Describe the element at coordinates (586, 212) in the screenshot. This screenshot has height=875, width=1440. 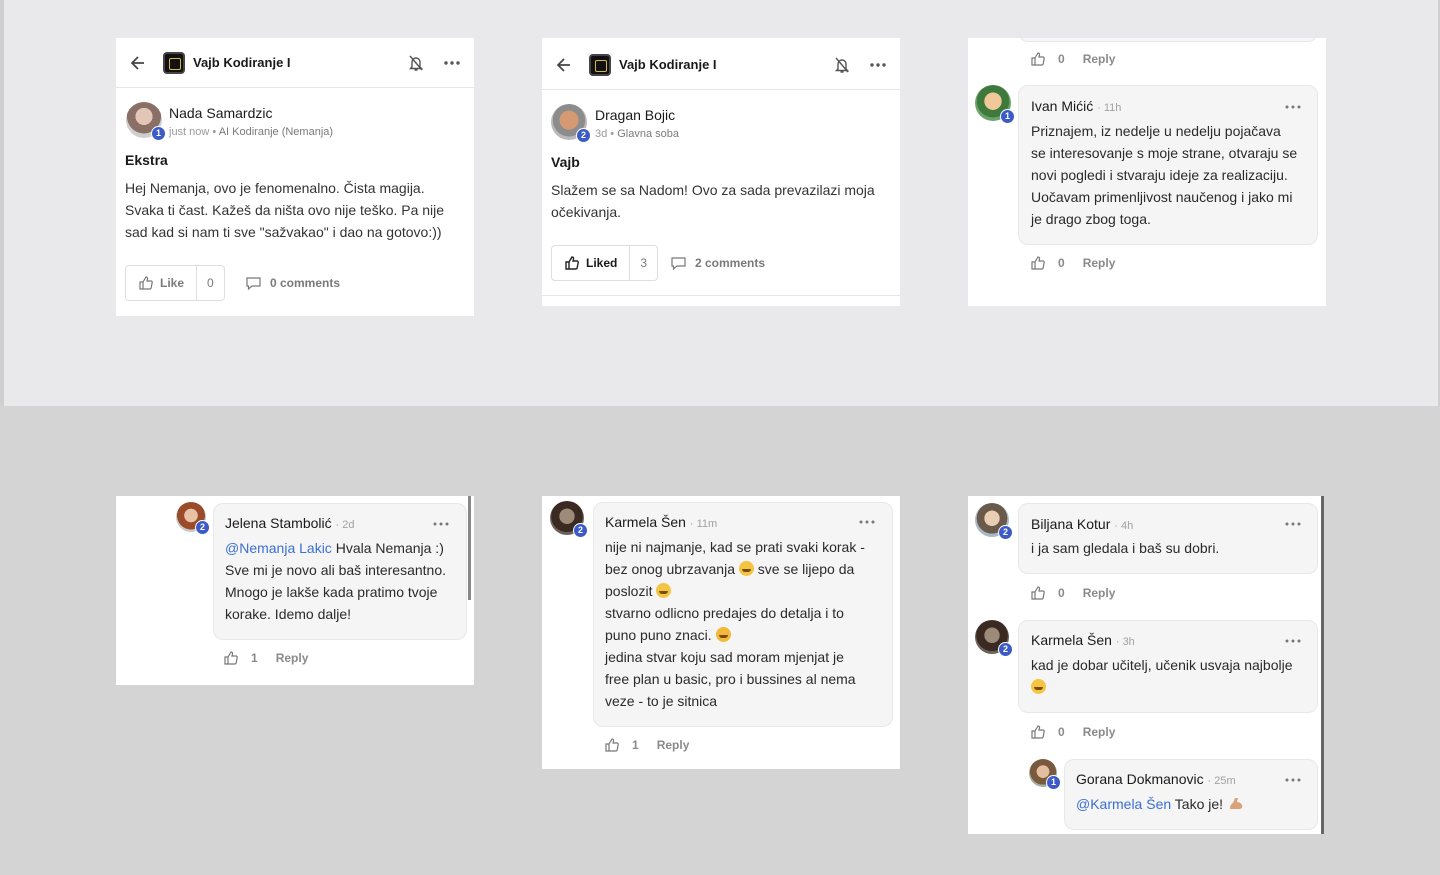
I see `body-line: očekivanja.` at that location.